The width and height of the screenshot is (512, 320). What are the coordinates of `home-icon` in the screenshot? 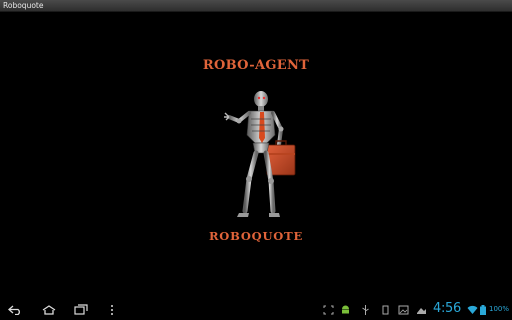 It's located at (49, 310).